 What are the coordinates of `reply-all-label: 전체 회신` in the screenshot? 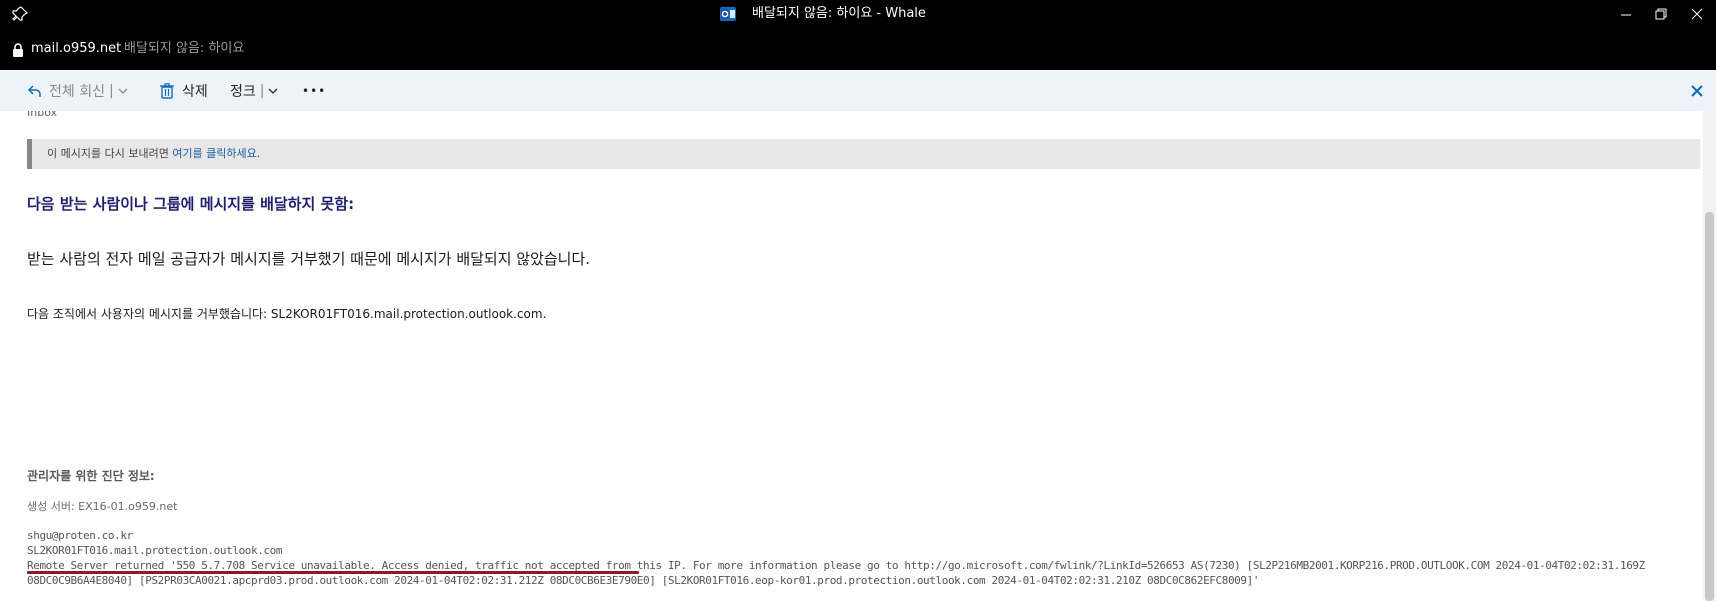 It's located at (77, 91).